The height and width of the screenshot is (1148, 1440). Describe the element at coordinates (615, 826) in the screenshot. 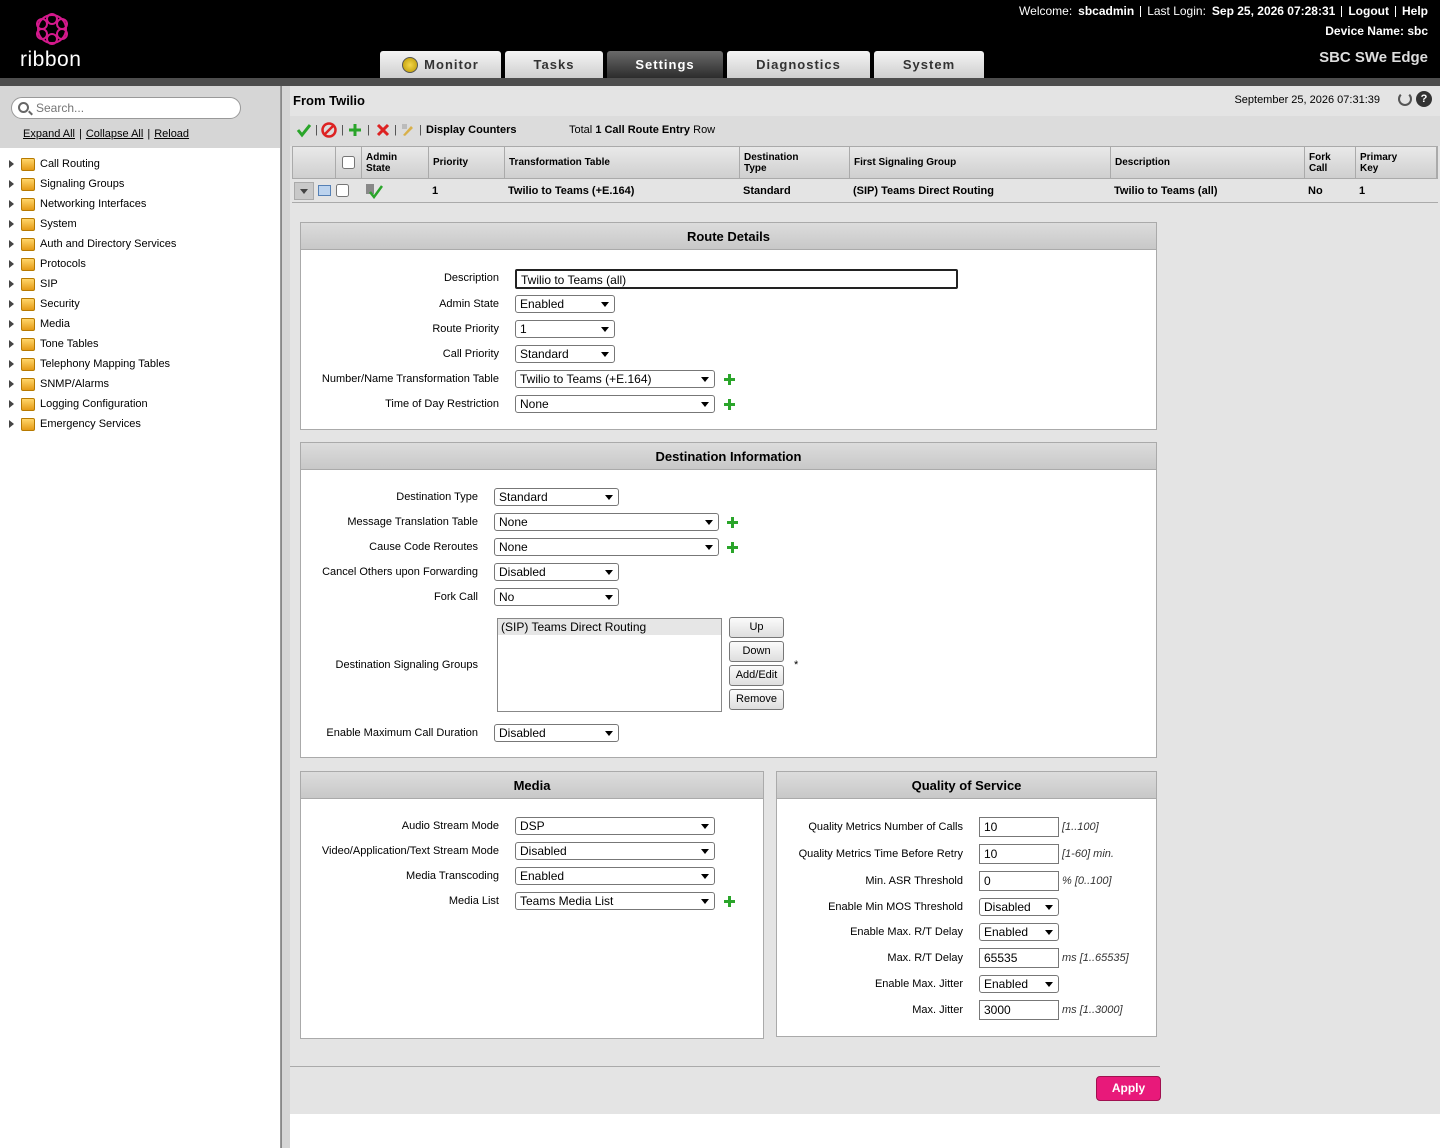

I see `audio-stream-select: DSP` at that location.